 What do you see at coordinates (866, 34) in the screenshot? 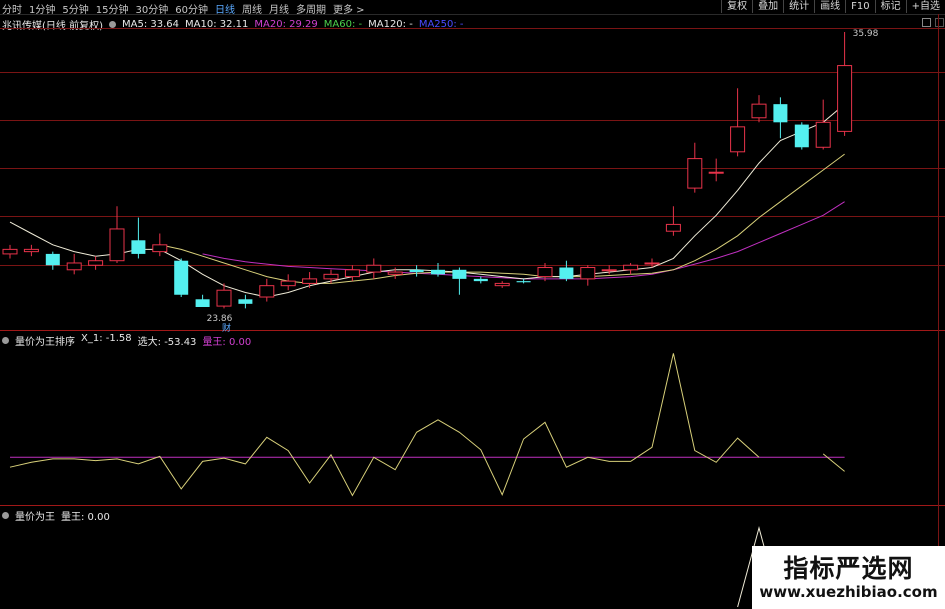
I see `high-price-label: 35.98` at bounding box center [866, 34].